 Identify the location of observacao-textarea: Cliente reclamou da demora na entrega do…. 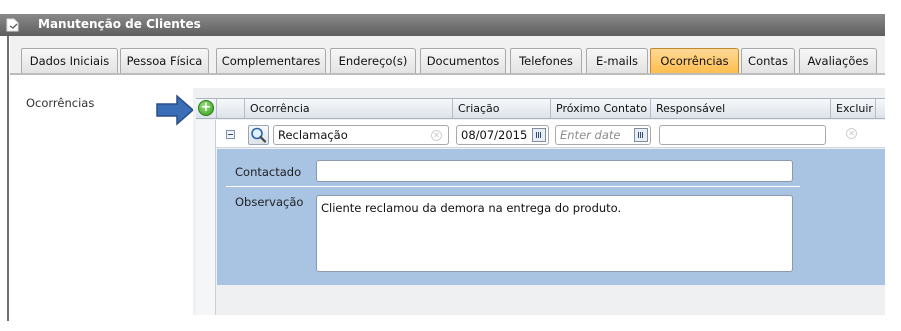
(554, 233).